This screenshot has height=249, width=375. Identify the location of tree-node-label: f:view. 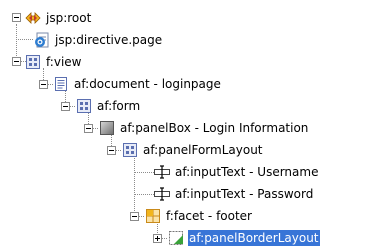
(64, 62).